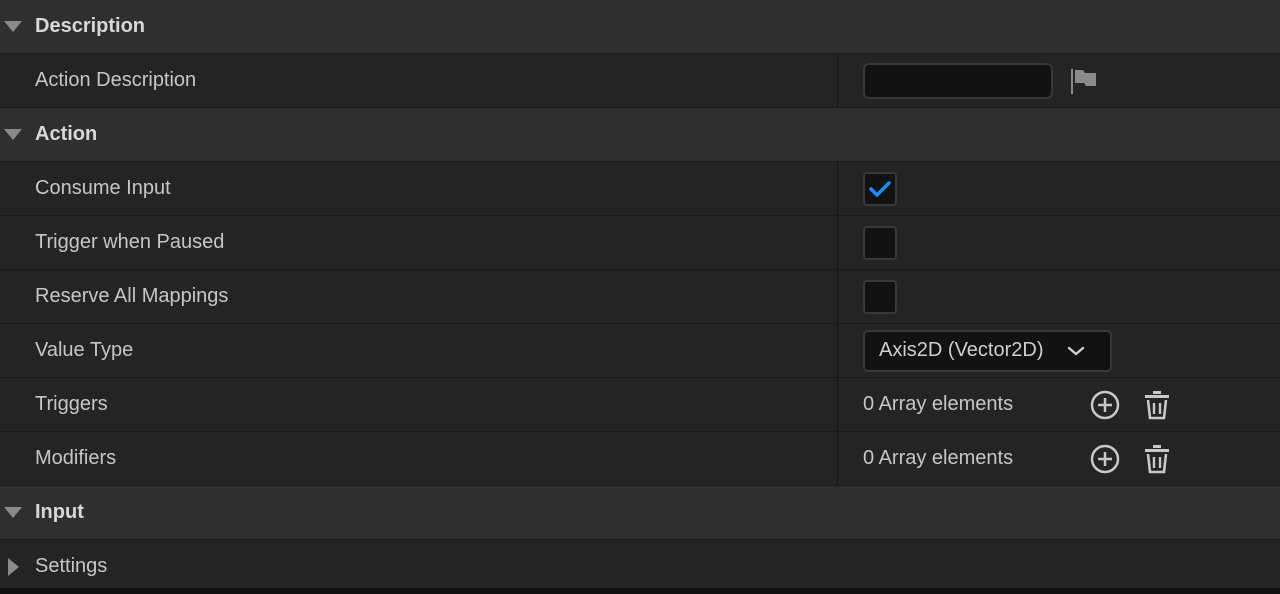  Describe the element at coordinates (938, 404) in the screenshot. I see `triggers-array-count: 0 Array elements` at that location.